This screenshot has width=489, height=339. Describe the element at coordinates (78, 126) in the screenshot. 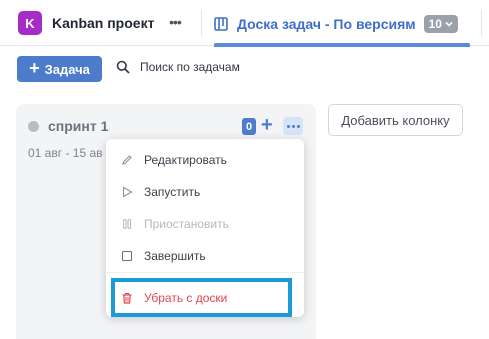

I see `column-title: спринт 1` at that location.